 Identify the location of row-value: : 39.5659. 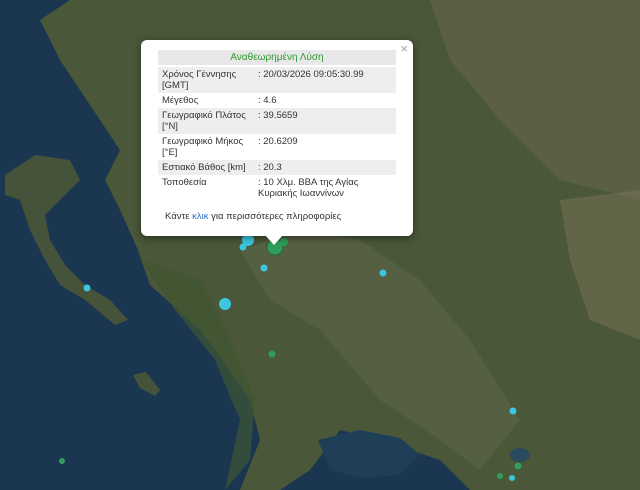
(325, 121).